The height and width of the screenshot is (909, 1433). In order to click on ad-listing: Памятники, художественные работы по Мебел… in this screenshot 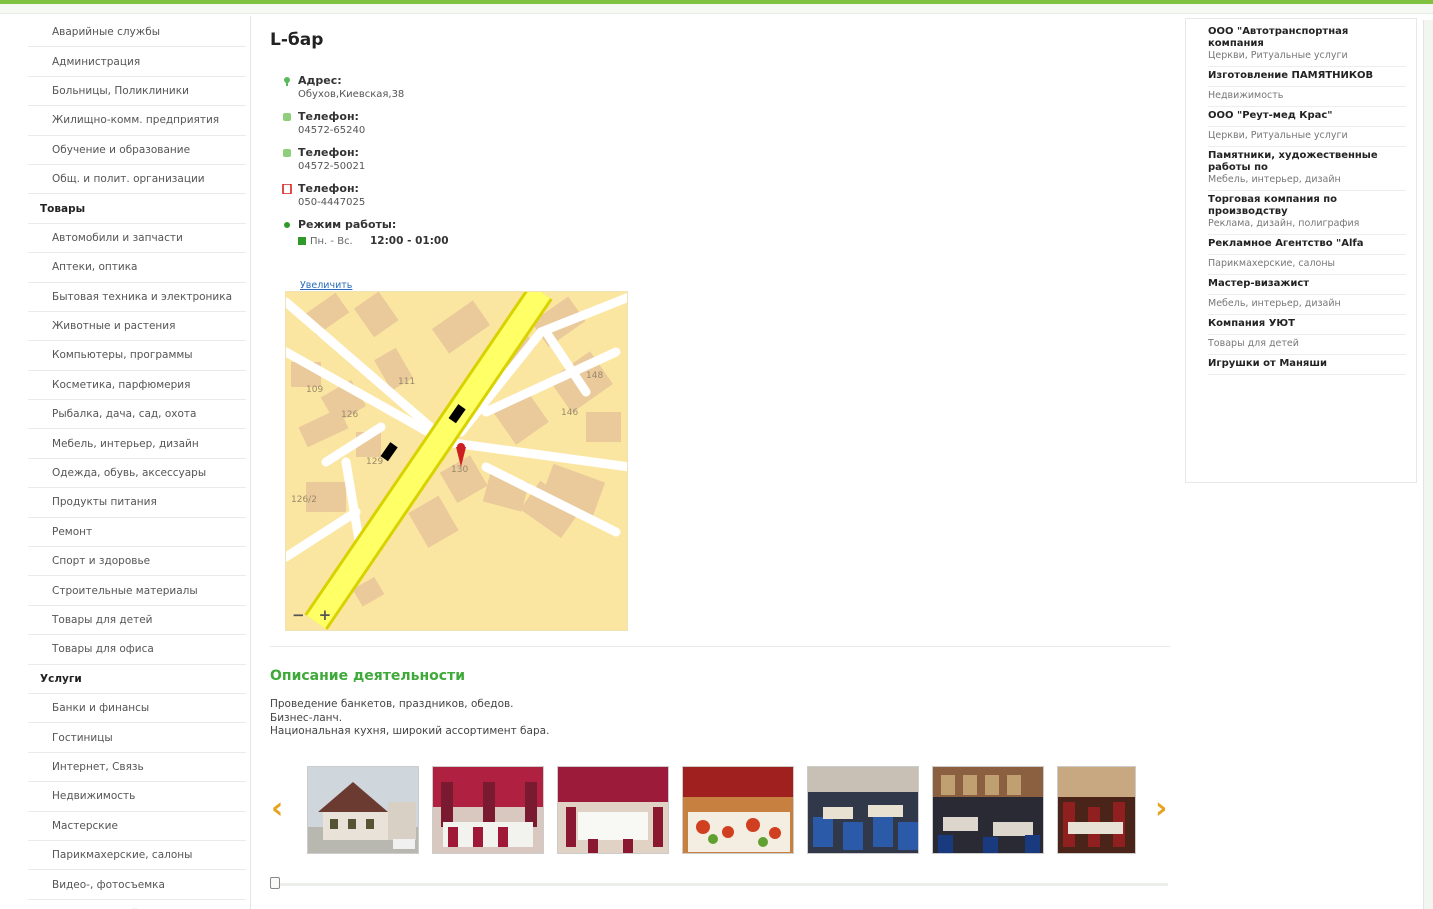, I will do `click(1307, 169)`.